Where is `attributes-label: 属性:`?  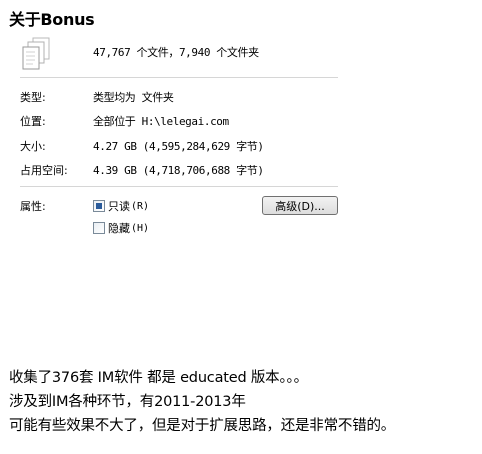
attributes-label: 属性: is located at coordinates (33, 206).